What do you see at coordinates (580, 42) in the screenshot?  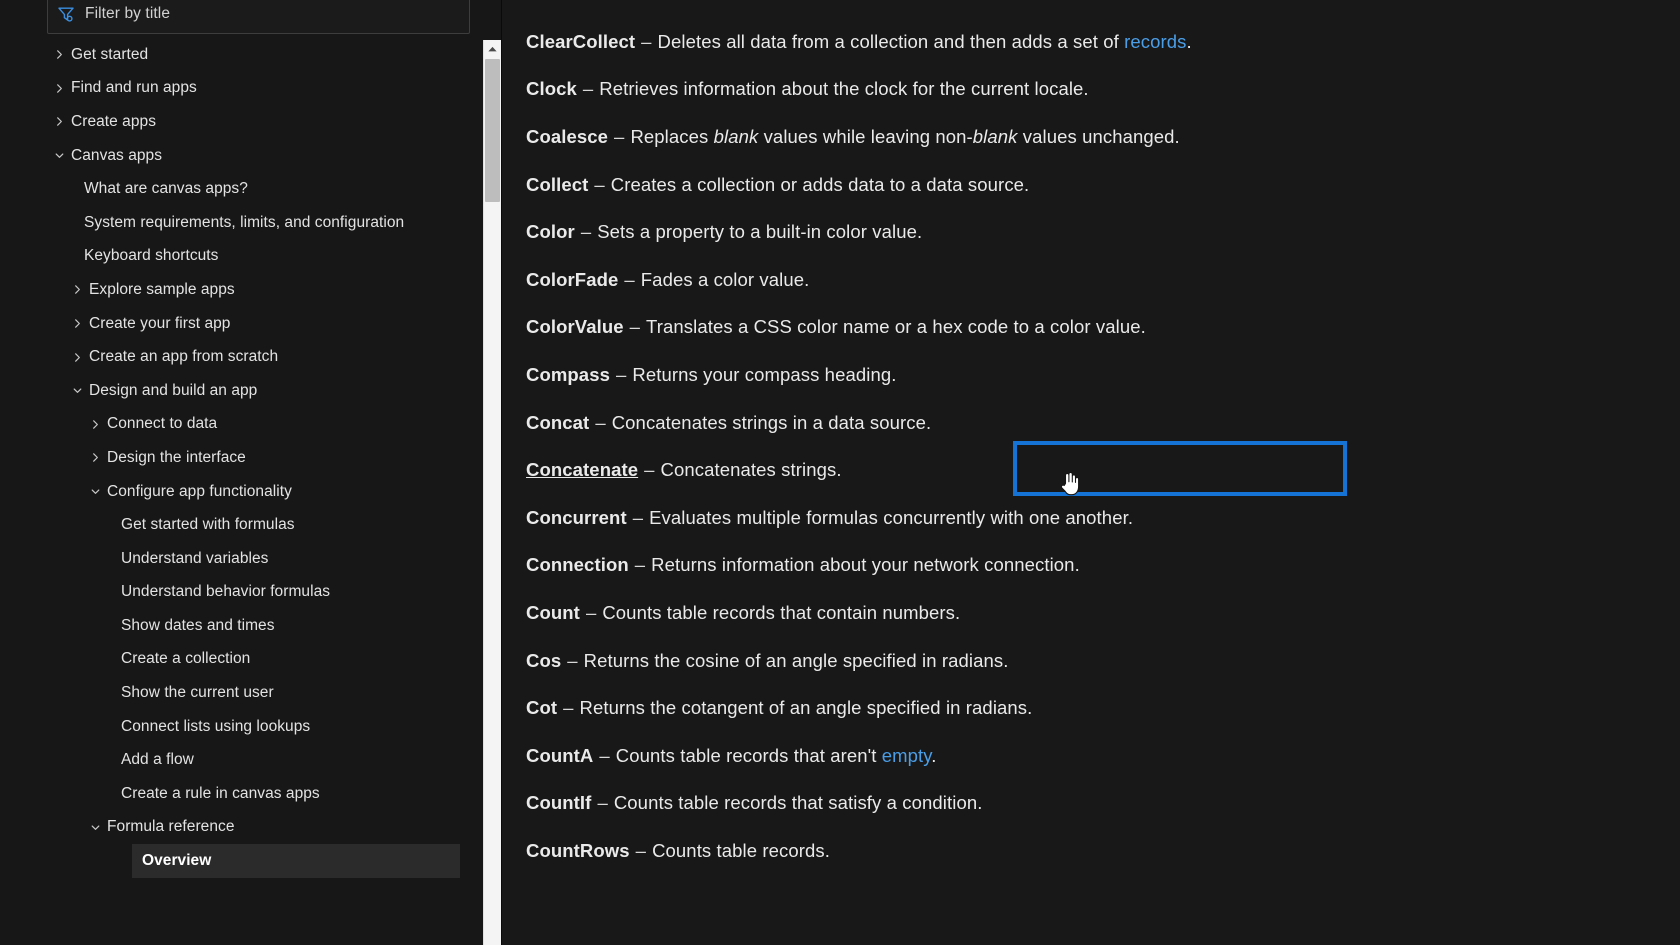 I see `function-link-clearcollect: ClearCollect` at bounding box center [580, 42].